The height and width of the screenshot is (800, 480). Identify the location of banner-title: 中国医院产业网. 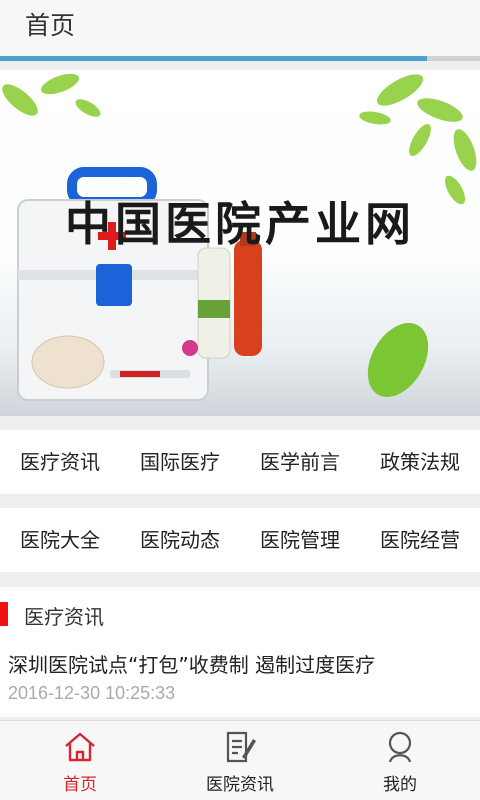
(240, 224).